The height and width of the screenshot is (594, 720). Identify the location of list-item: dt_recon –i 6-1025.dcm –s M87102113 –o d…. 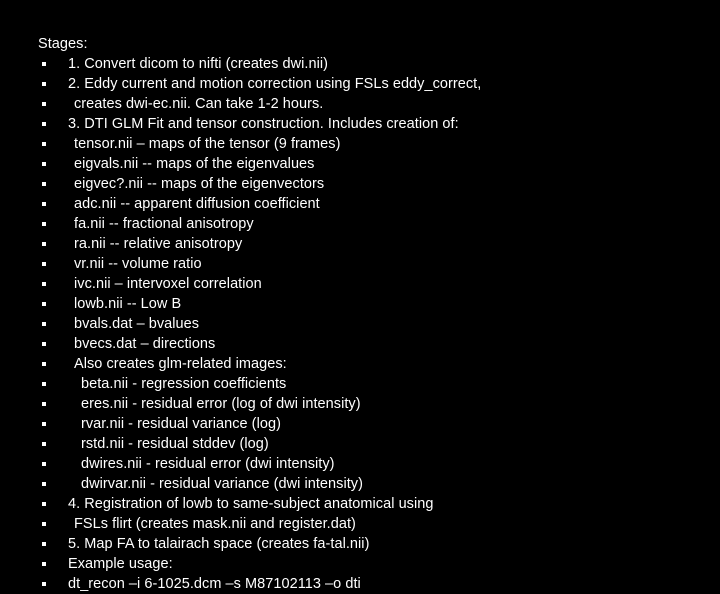
(368, 584).